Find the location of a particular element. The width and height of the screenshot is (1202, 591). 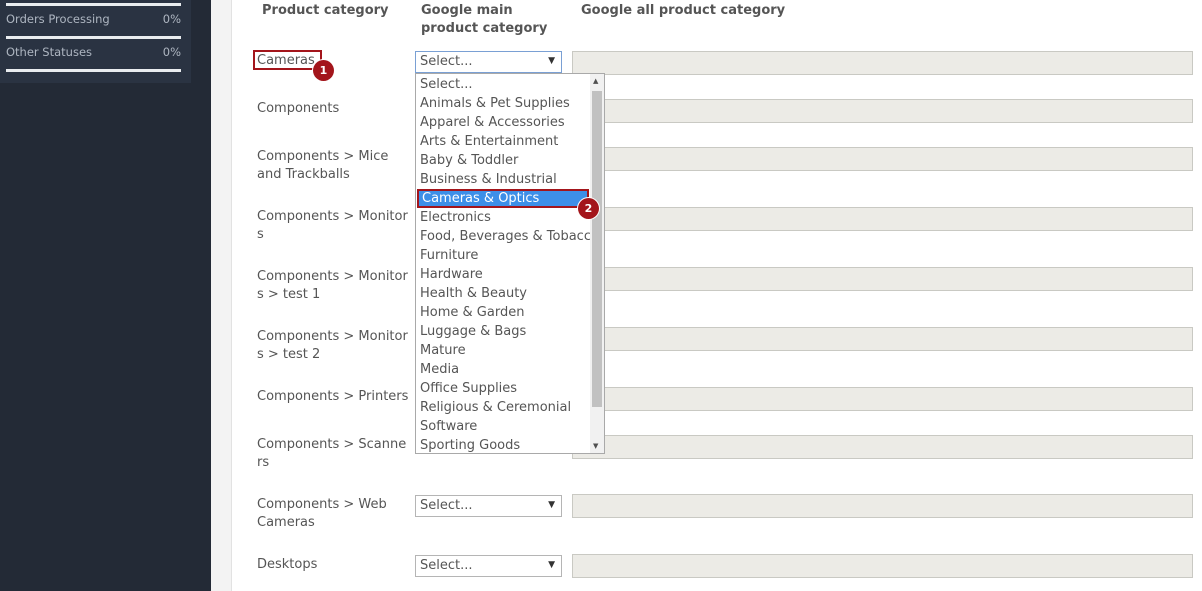

stat-other-statuses: Other Statuses 0% is located at coordinates (93, 55).